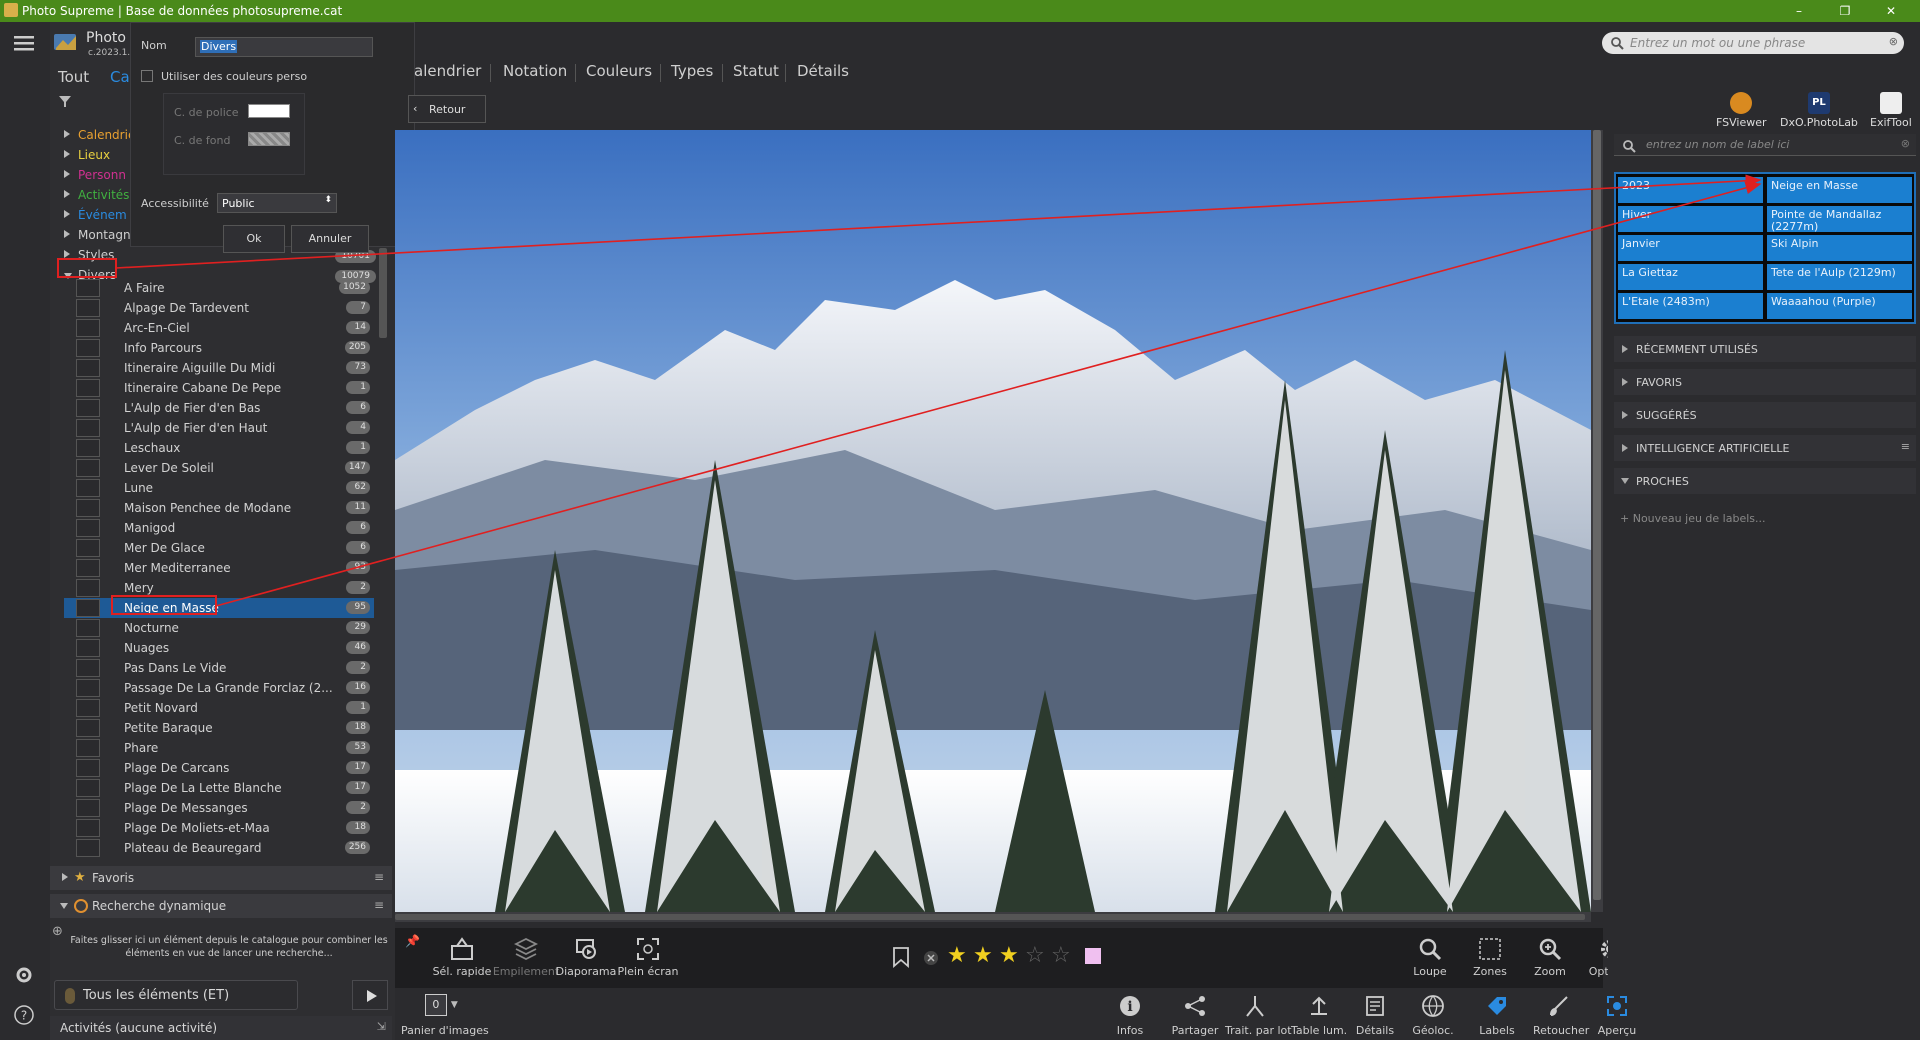 The height and width of the screenshot is (1040, 1920). I want to click on category-item: Plage De Moliets-et-Maa 18, so click(219, 828).